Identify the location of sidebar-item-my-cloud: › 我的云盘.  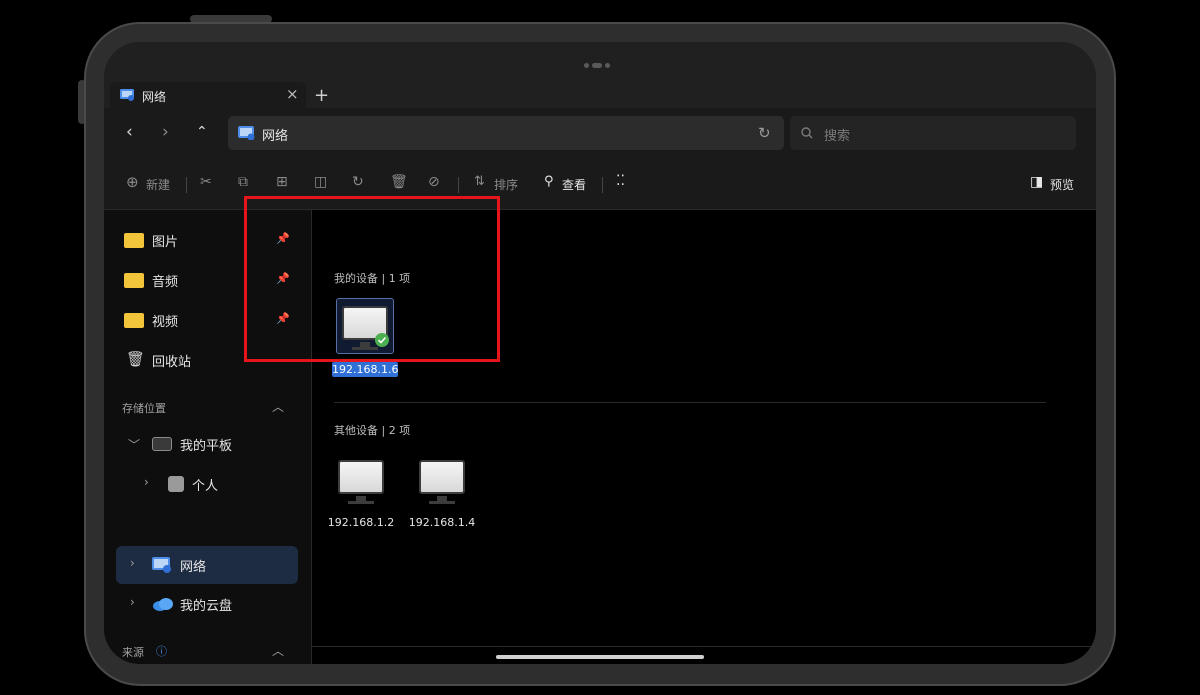
(209, 604).